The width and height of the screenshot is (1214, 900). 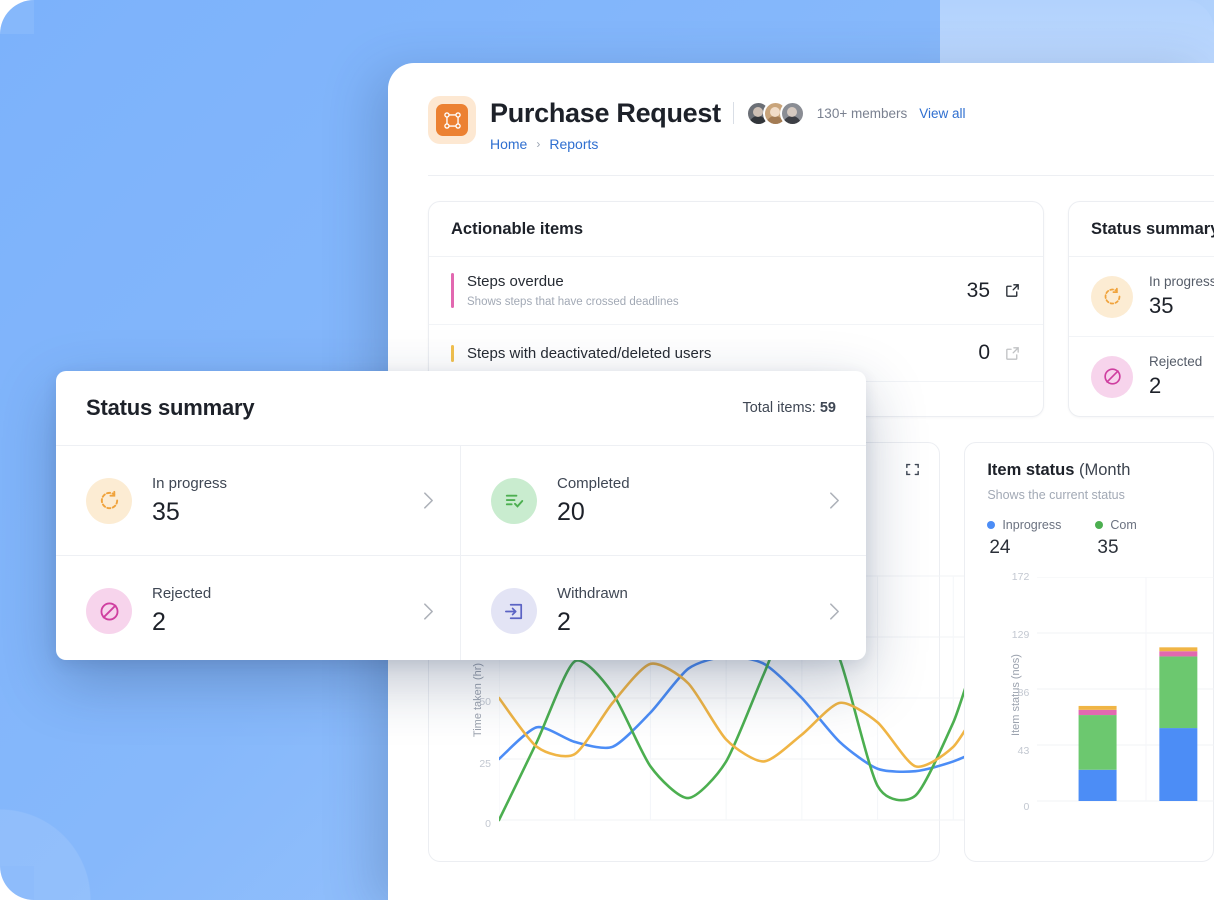 I want to click on actionable-row-label: Steps overdue, so click(x=515, y=281).